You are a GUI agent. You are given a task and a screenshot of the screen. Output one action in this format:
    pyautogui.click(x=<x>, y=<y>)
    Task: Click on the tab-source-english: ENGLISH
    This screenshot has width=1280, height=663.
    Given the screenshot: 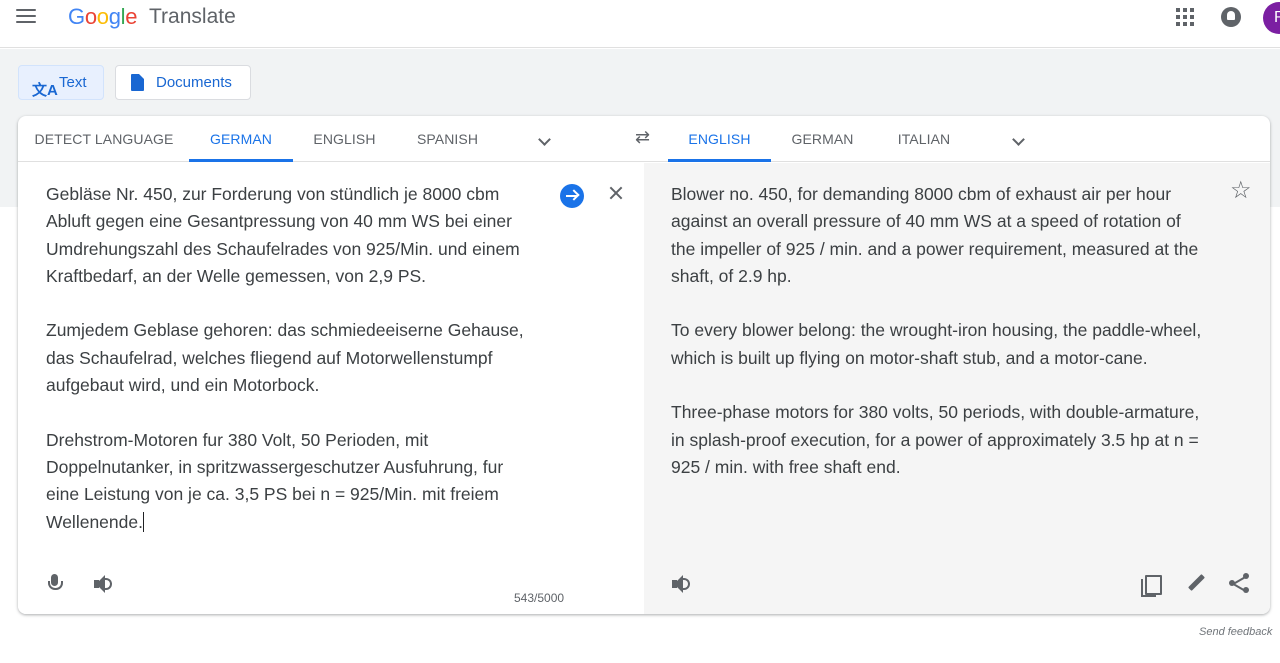 What is the action you would take?
    pyautogui.click(x=344, y=139)
    